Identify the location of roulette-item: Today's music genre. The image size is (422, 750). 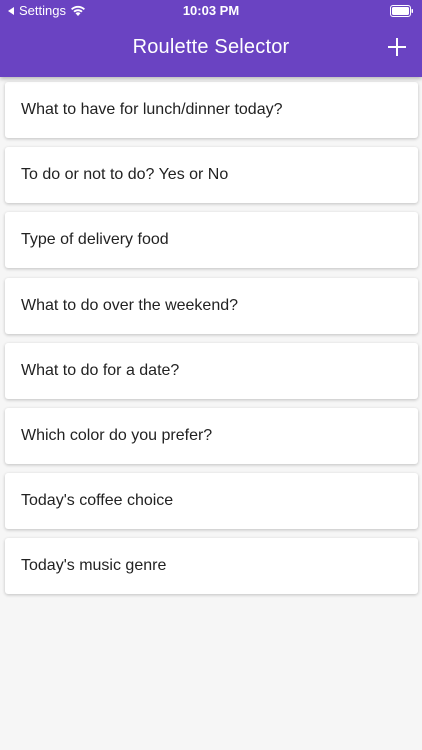
(211, 566).